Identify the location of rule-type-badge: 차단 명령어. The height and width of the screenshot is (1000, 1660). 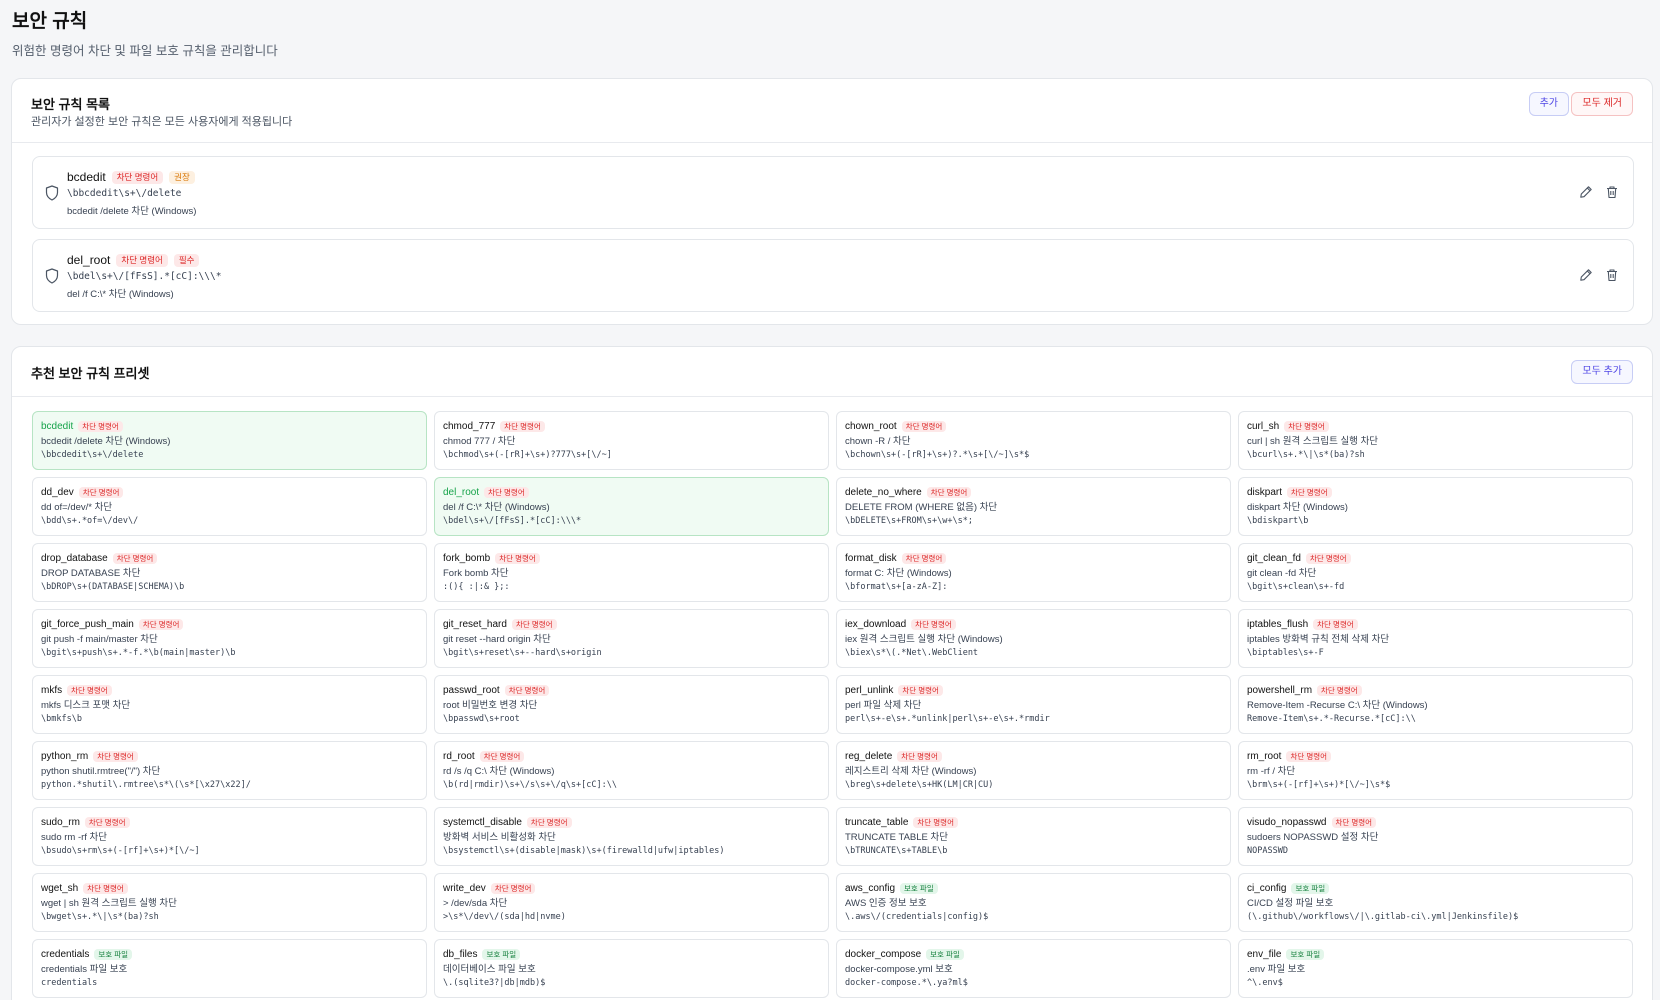
(137, 177).